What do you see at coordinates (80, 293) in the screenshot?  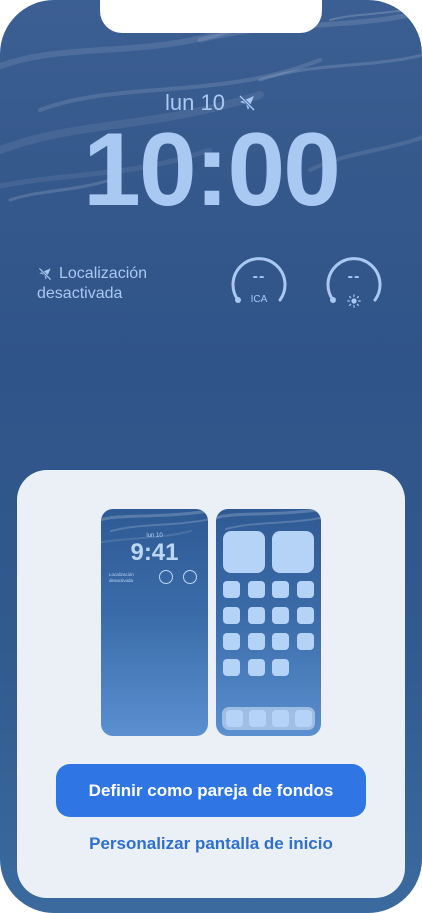 I see `location-label-line2: desactivada` at bounding box center [80, 293].